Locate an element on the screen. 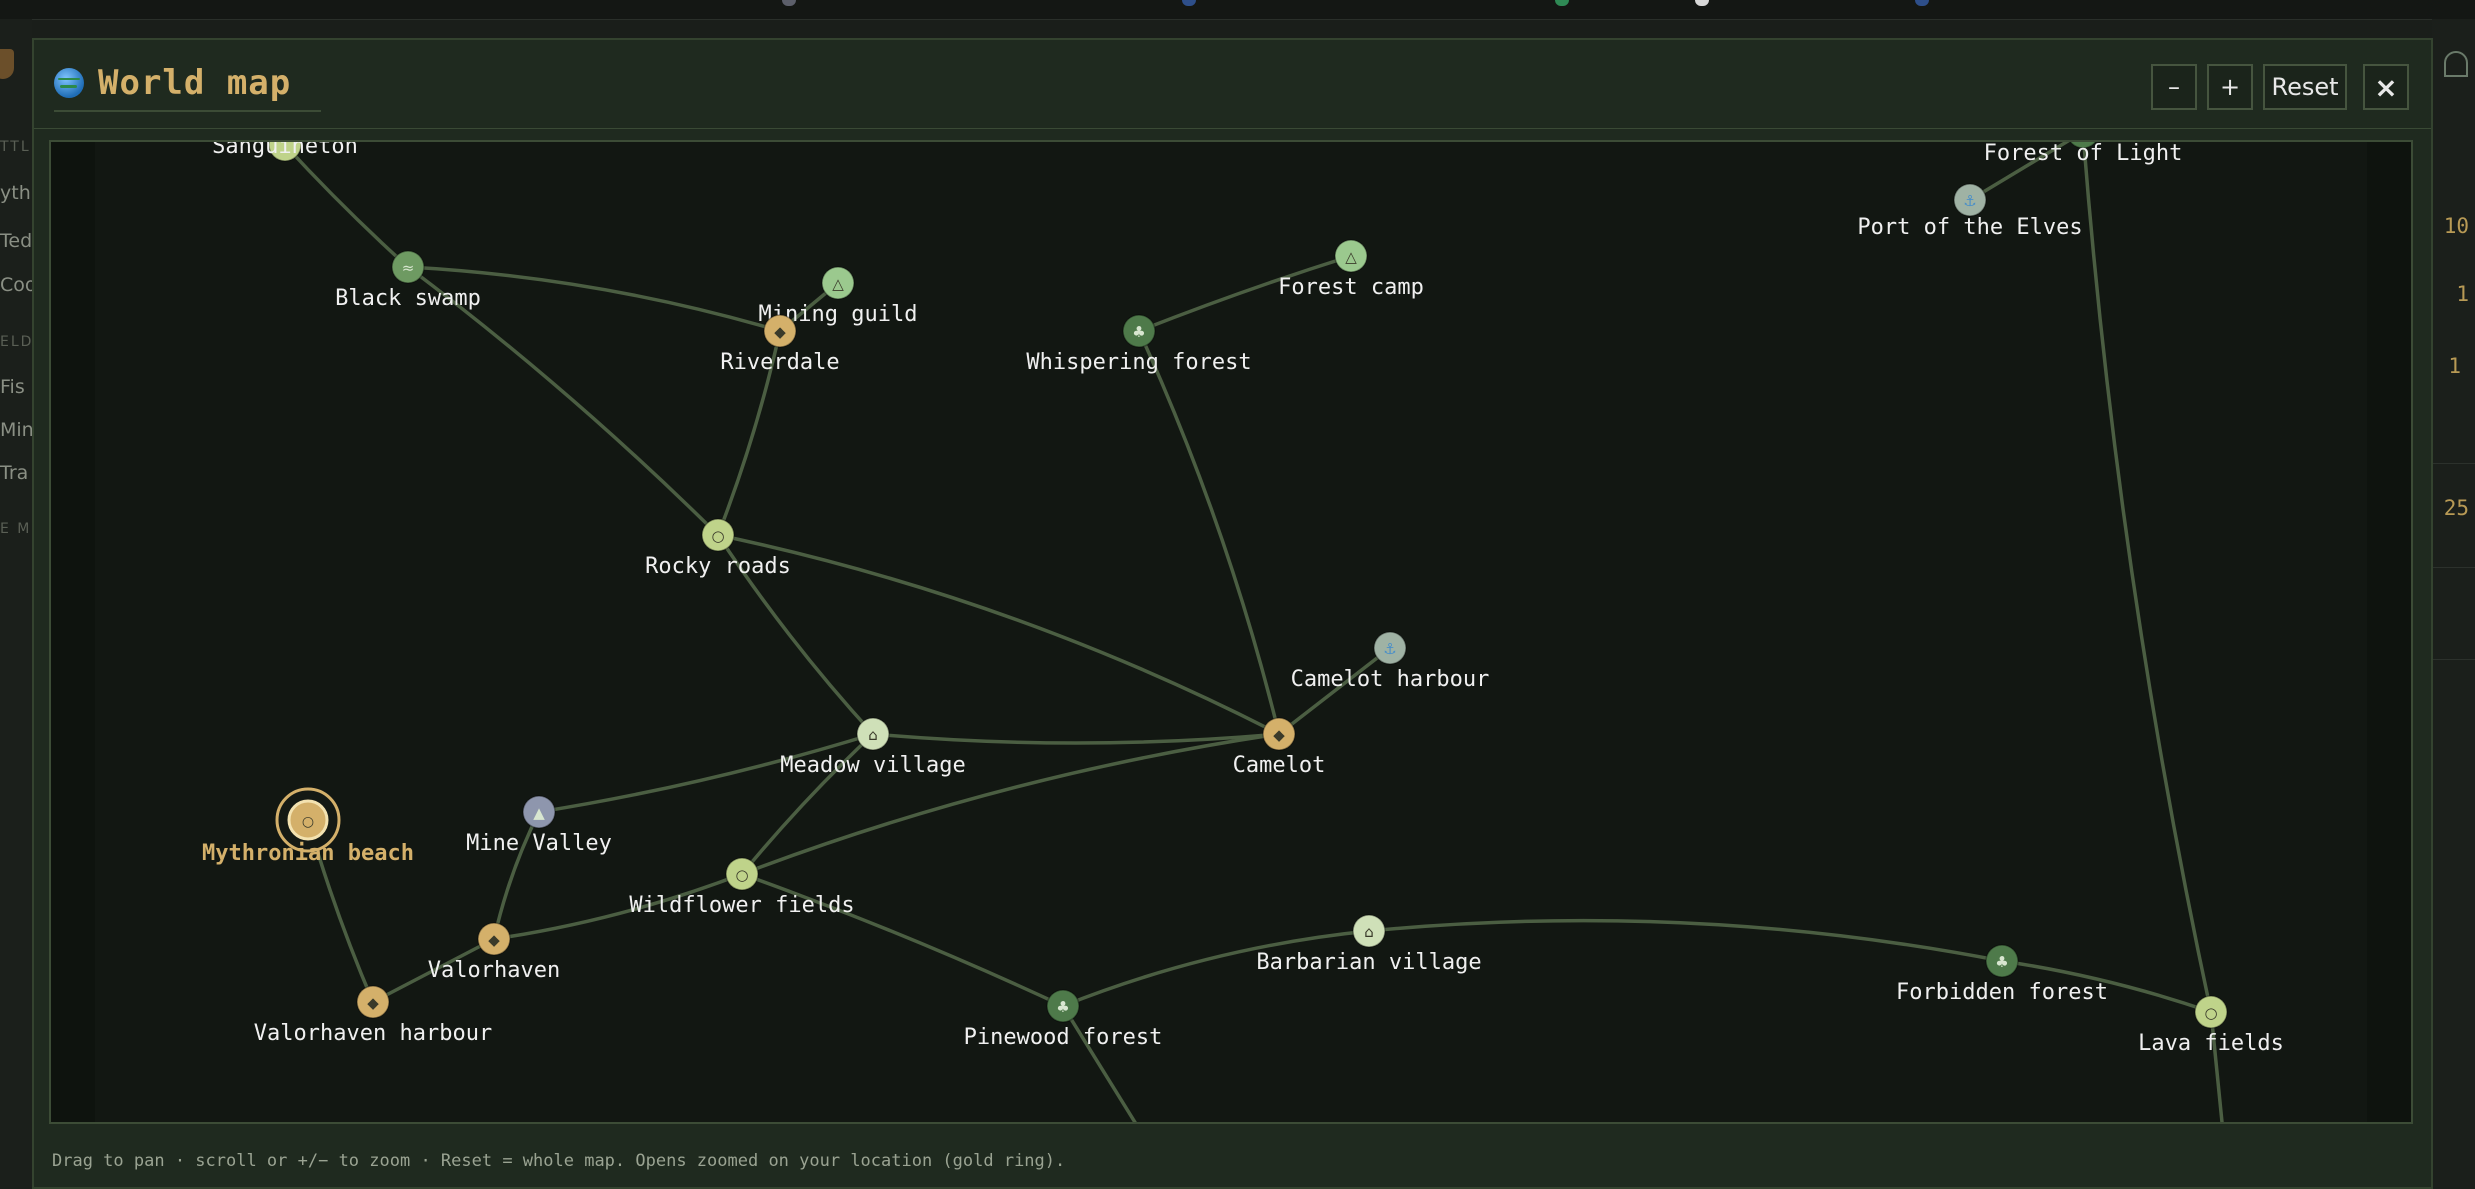 The width and height of the screenshot is (2475, 1189). app-top-bar is located at coordinates (1237, 10).